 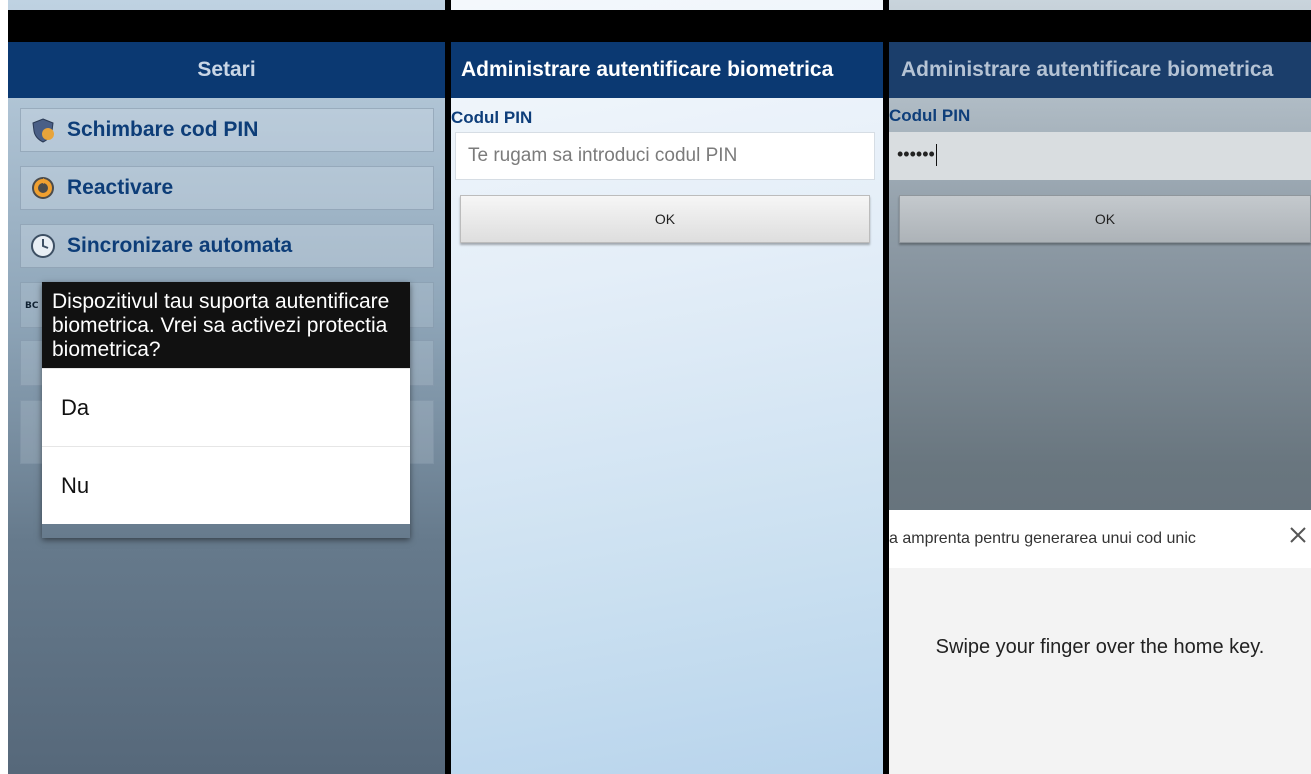 I want to click on pin-screen-title: Administrare autentificare biometrica, so click(x=667, y=70).